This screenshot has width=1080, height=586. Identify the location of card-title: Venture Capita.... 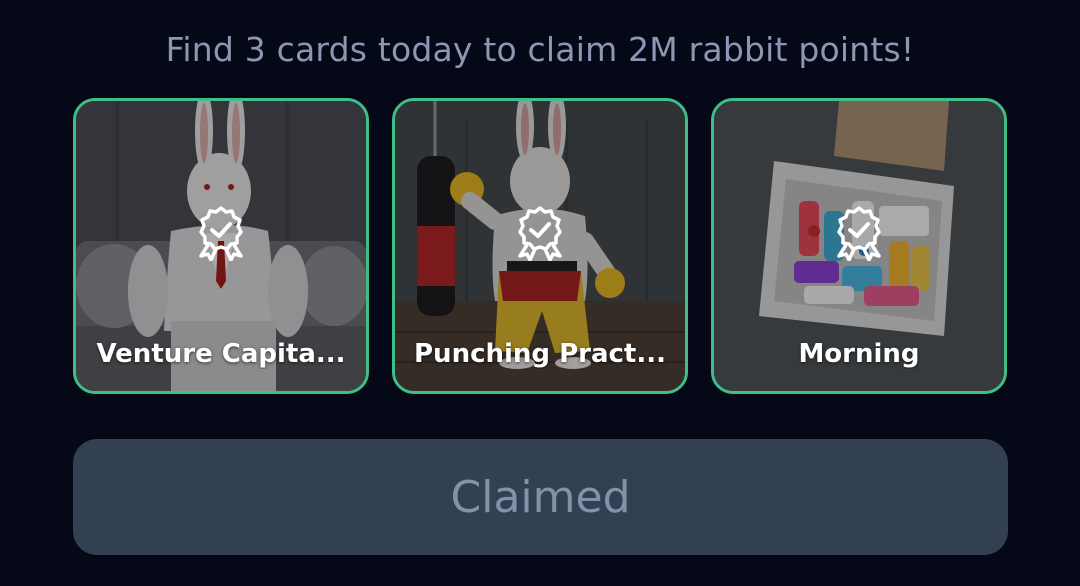
(221, 354).